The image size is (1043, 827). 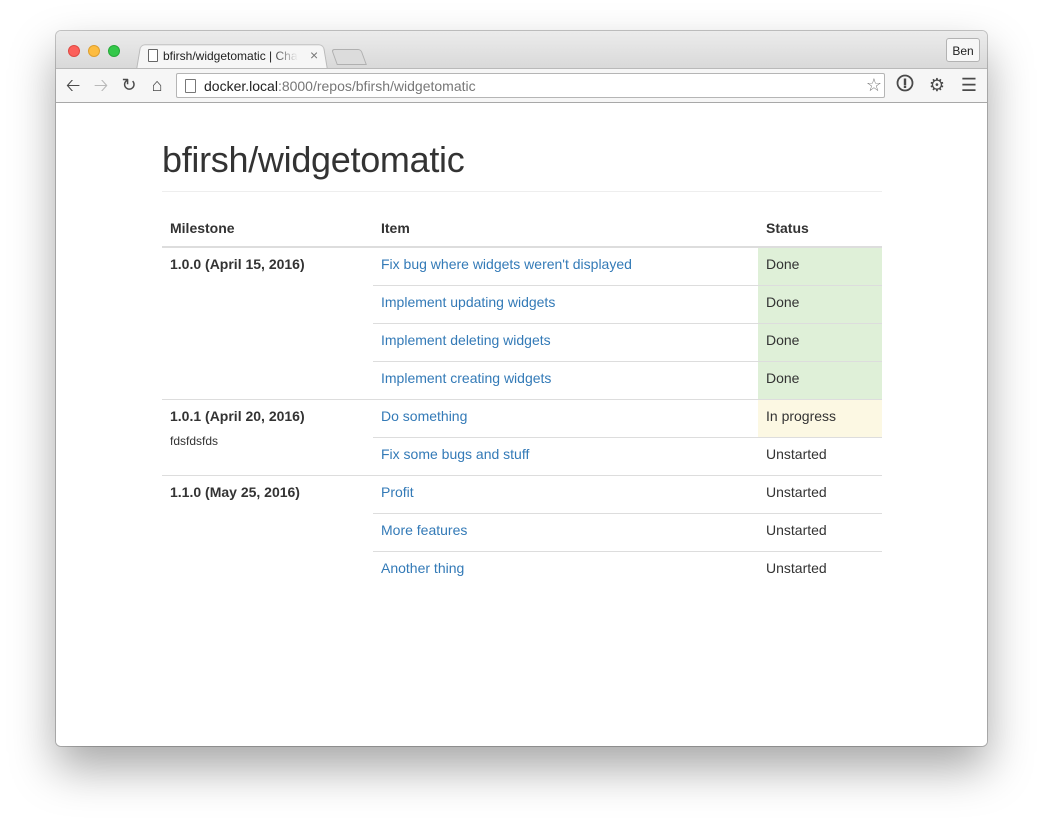 I want to click on tab-title: bfirsh/widgetomatic | Changes, so click(x=230, y=56).